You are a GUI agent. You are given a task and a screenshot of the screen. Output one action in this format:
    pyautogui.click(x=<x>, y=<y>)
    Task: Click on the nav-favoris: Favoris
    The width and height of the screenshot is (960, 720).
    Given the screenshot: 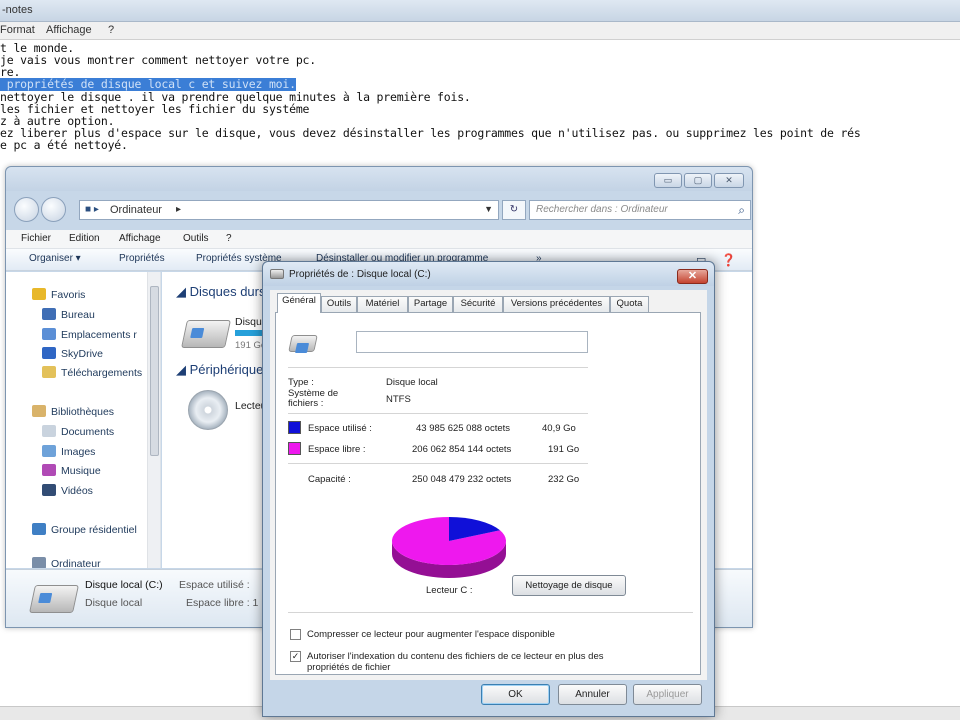 What is the action you would take?
    pyautogui.click(x=58, y=296)
    